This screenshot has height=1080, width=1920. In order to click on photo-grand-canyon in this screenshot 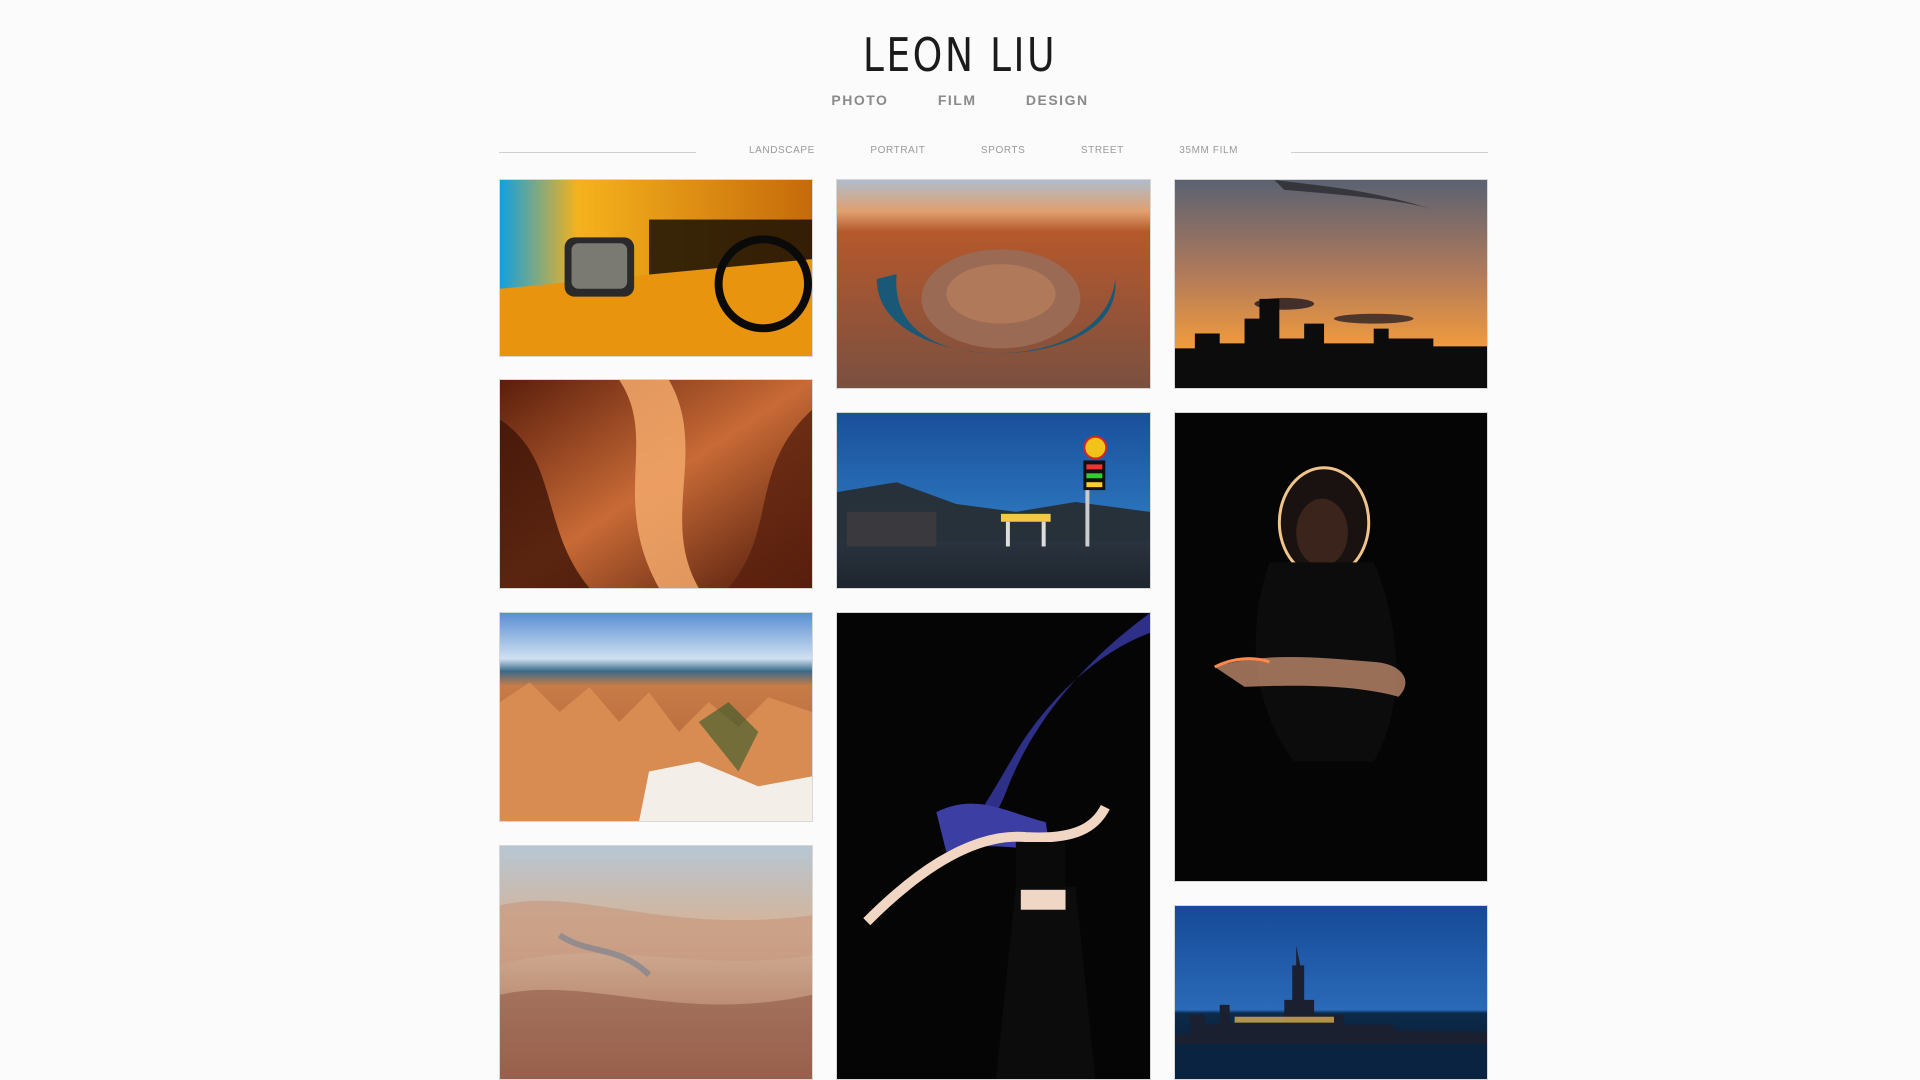, I will do `click(656, 962)`.